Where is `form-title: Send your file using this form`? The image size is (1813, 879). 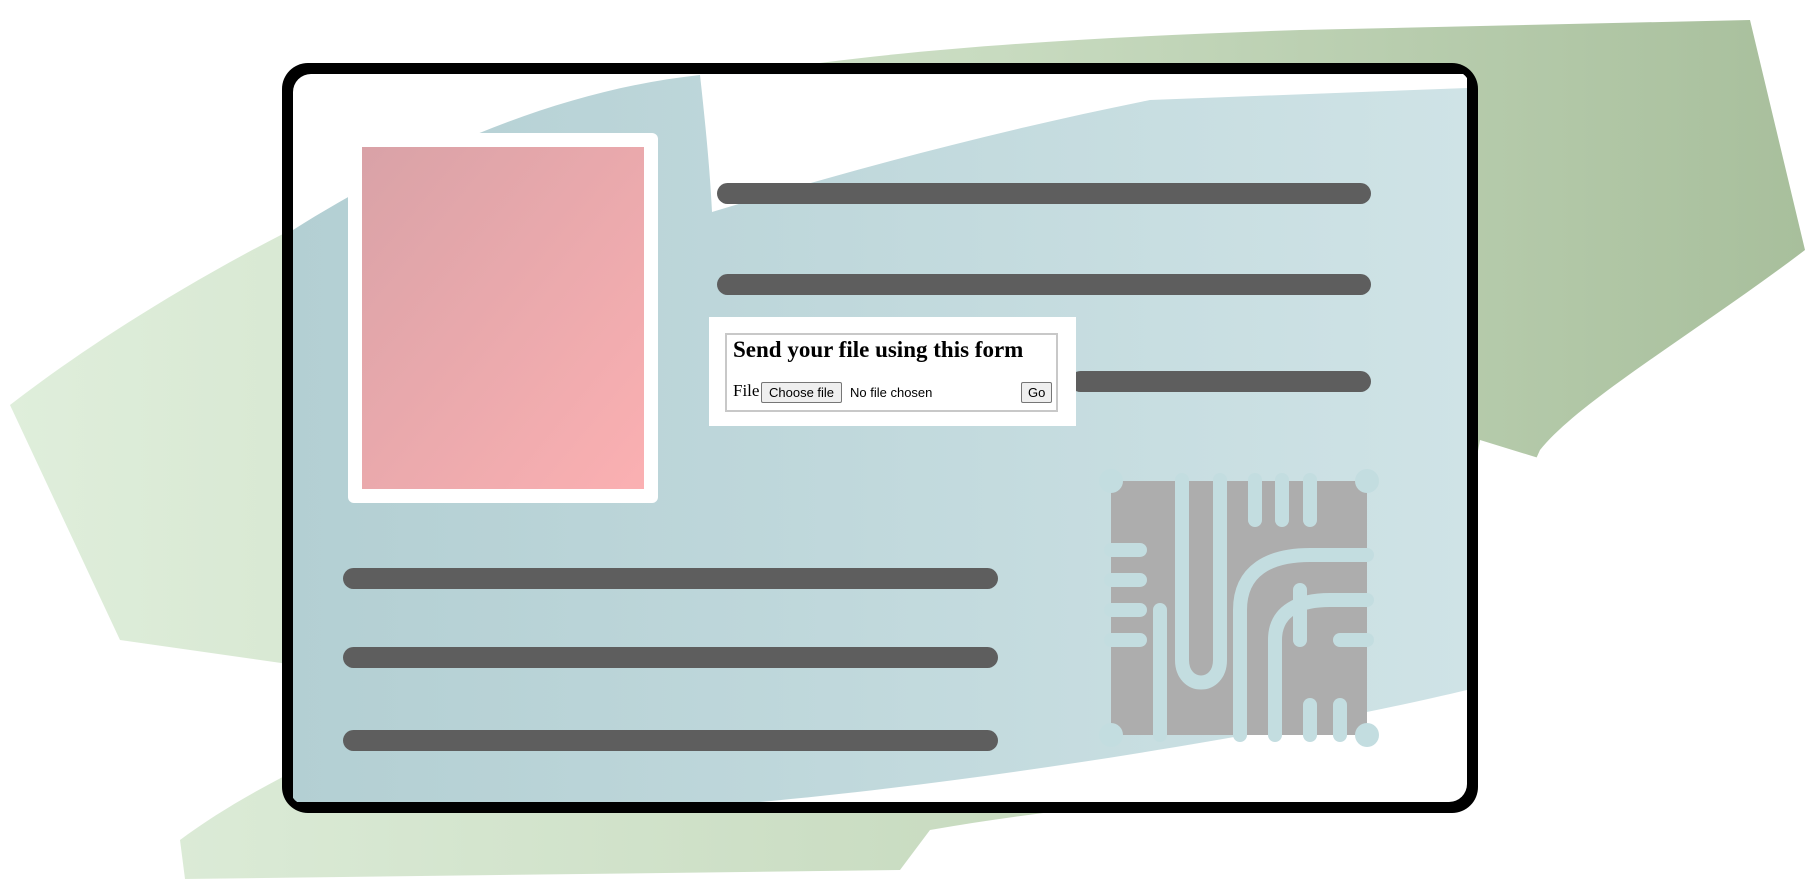 form-title: Send your file using this form is located at coordinates (878, 349).